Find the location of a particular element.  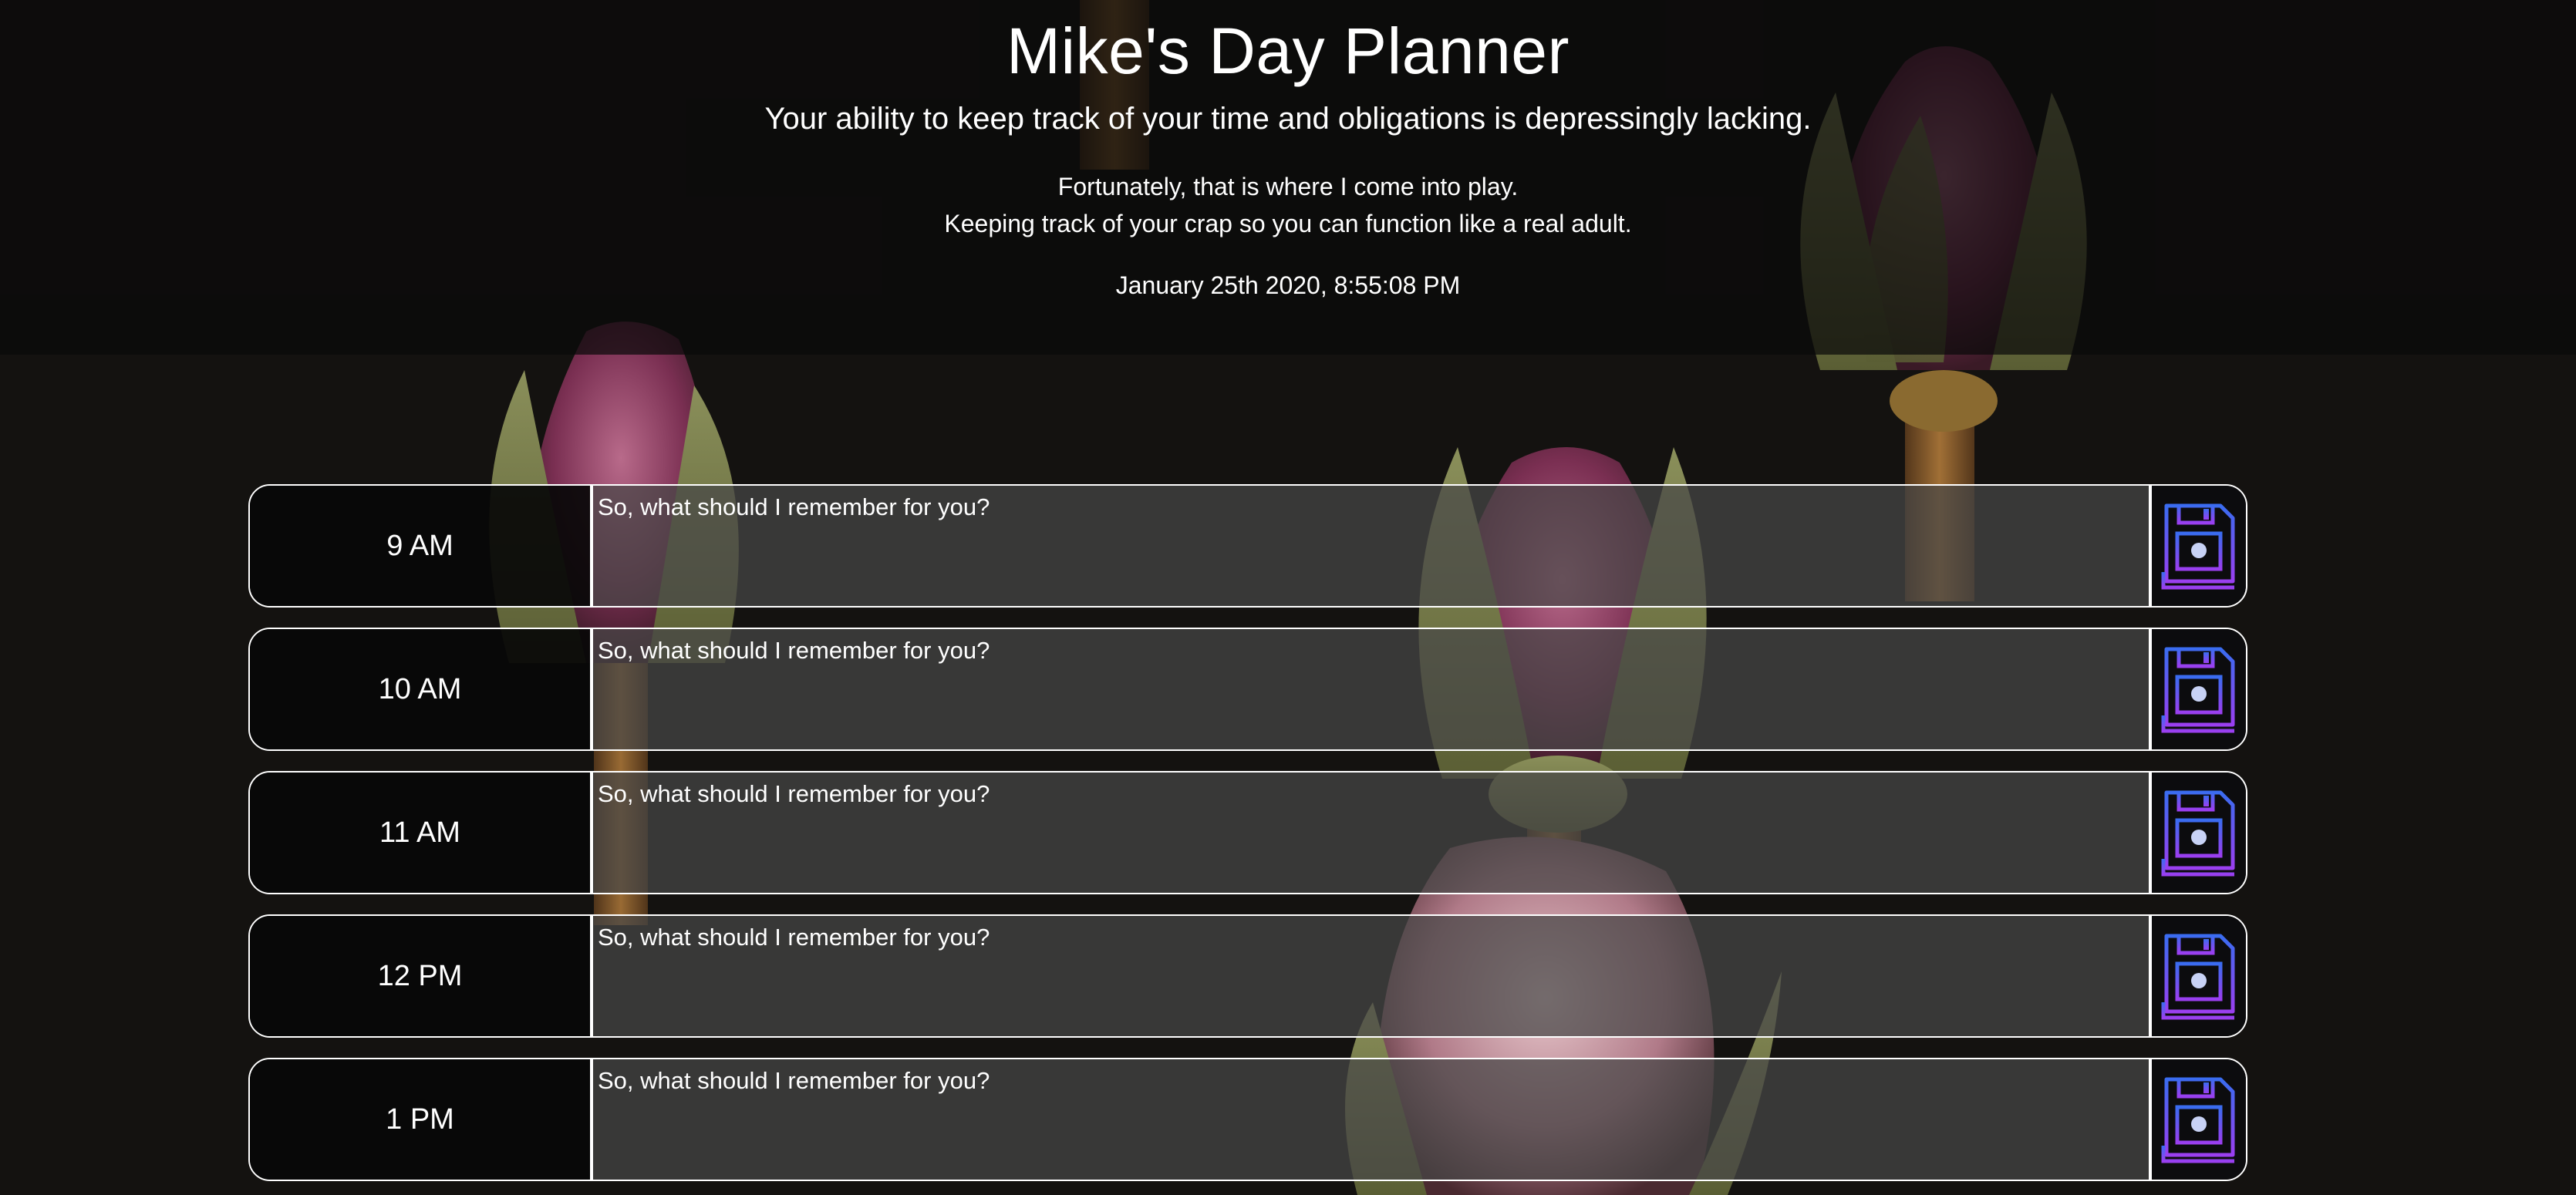

time-block-row: 11 AM is located at coordinates (1247, 832).